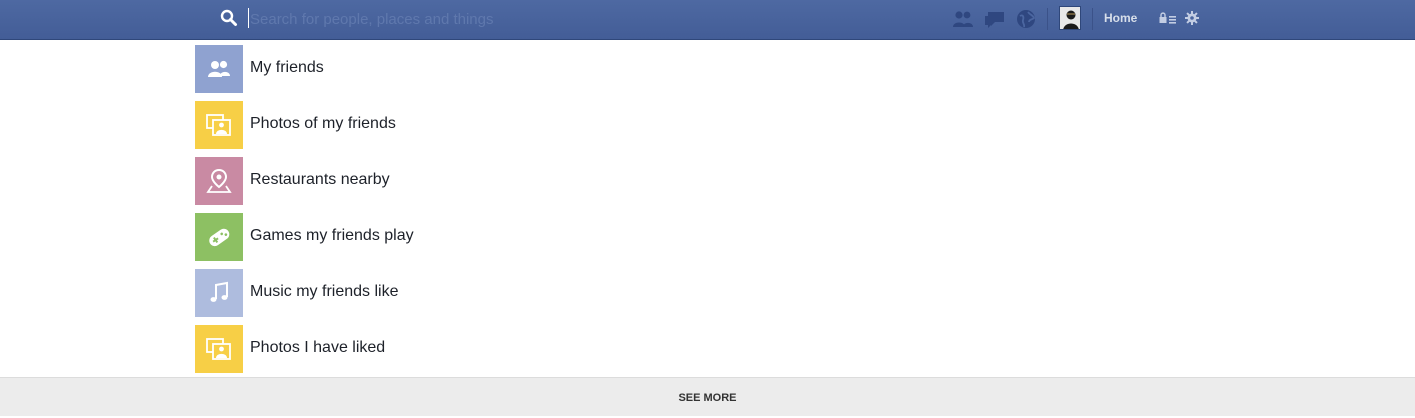  What do you see at coordinates (495, 181) in the screenshot?
I see `suggestion-restaurants-nearby: Restaurants nearby` at bounding box center [495, 181].